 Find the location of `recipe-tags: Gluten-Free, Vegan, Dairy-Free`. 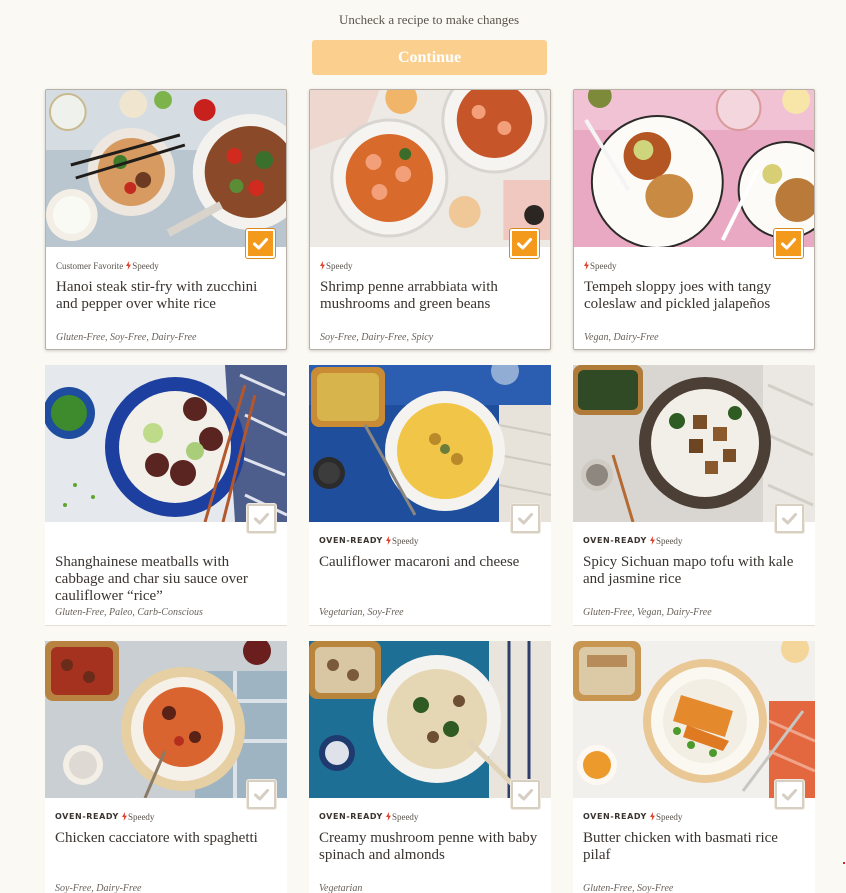

recipe-tags: Gluten-Free, Vegan, Dairy-Free is located at coordinates (647, 612).